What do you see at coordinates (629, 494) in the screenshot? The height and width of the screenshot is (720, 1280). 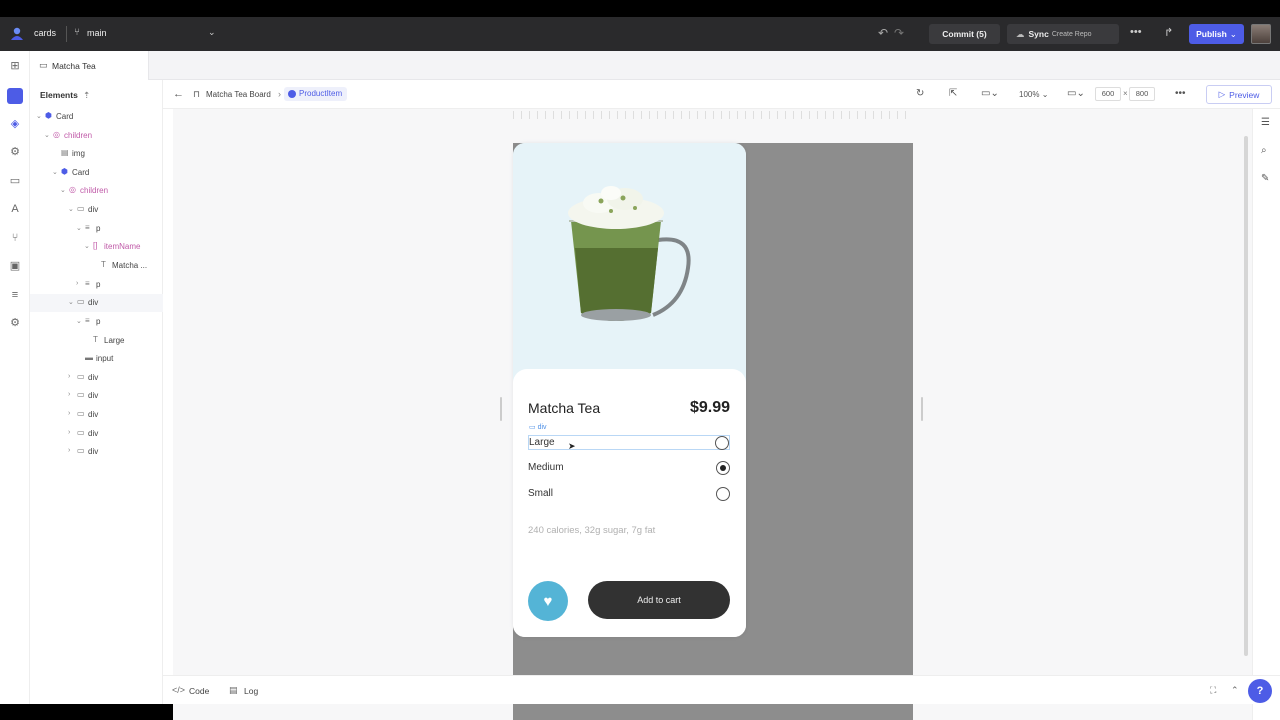 I see `size-option-small: Small` at bounding box center [629, 494].